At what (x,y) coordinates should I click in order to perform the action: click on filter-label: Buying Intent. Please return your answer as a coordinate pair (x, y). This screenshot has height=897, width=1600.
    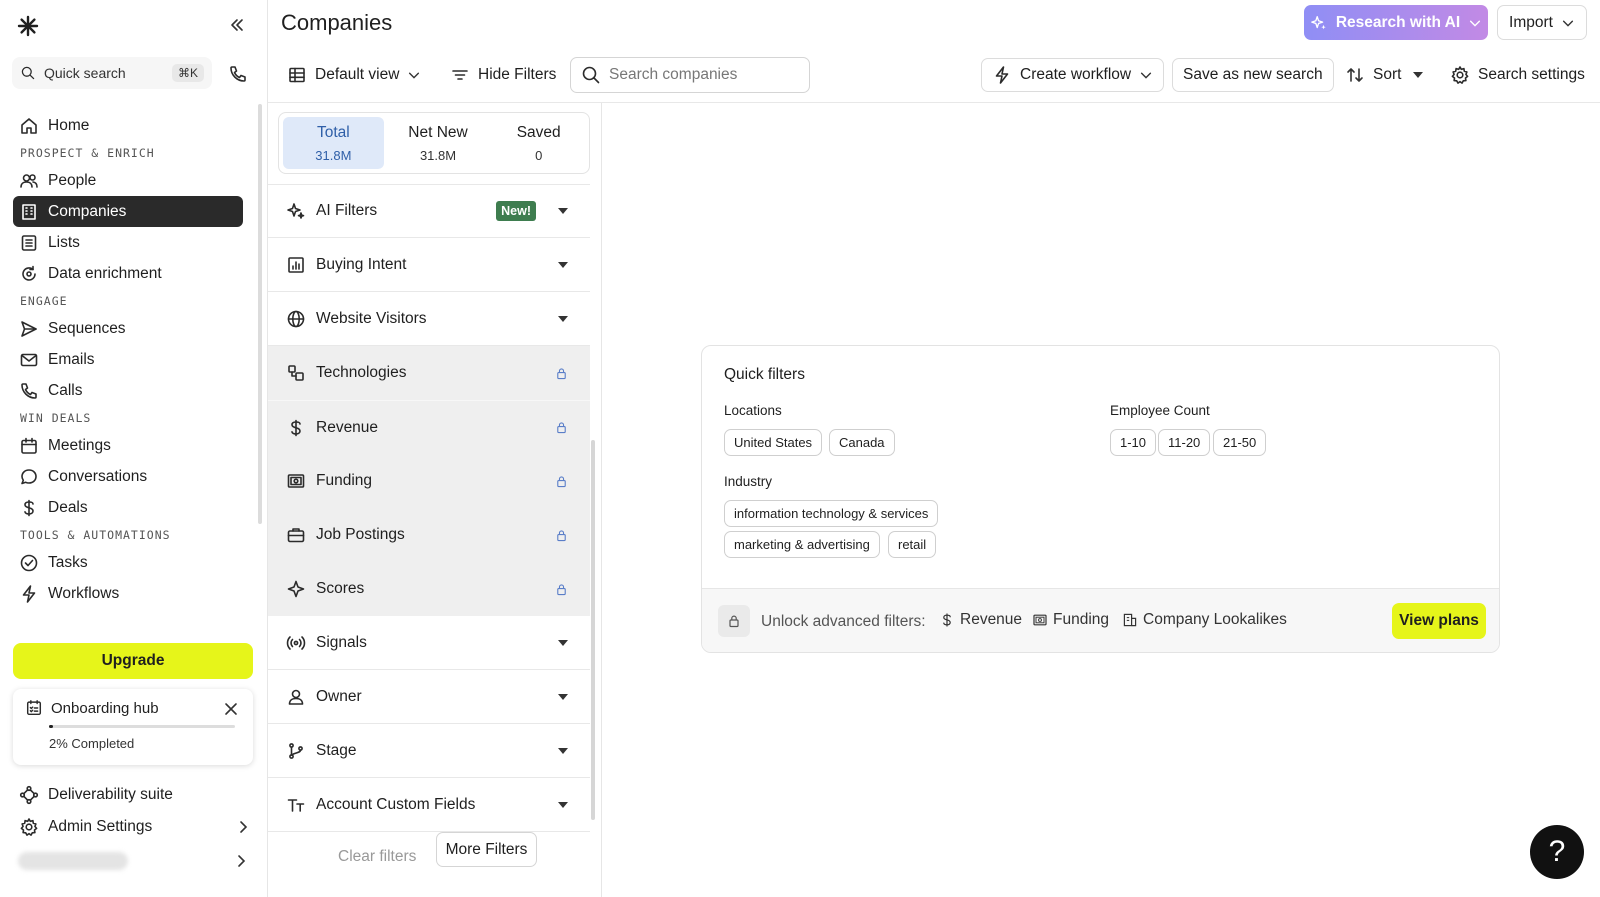
    Looking at the image, I should click on (361, 264).